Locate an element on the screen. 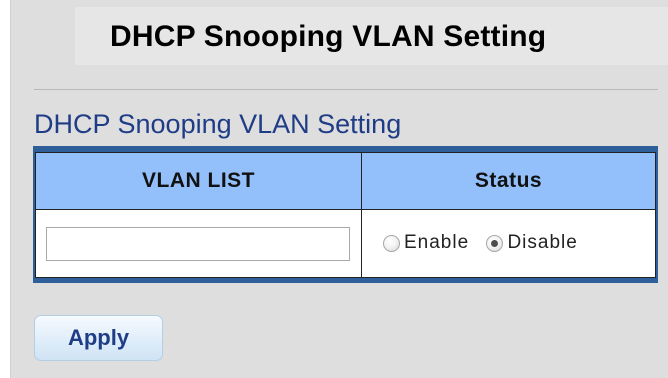  enable-label: Enable is located at coordinates (437, 243).